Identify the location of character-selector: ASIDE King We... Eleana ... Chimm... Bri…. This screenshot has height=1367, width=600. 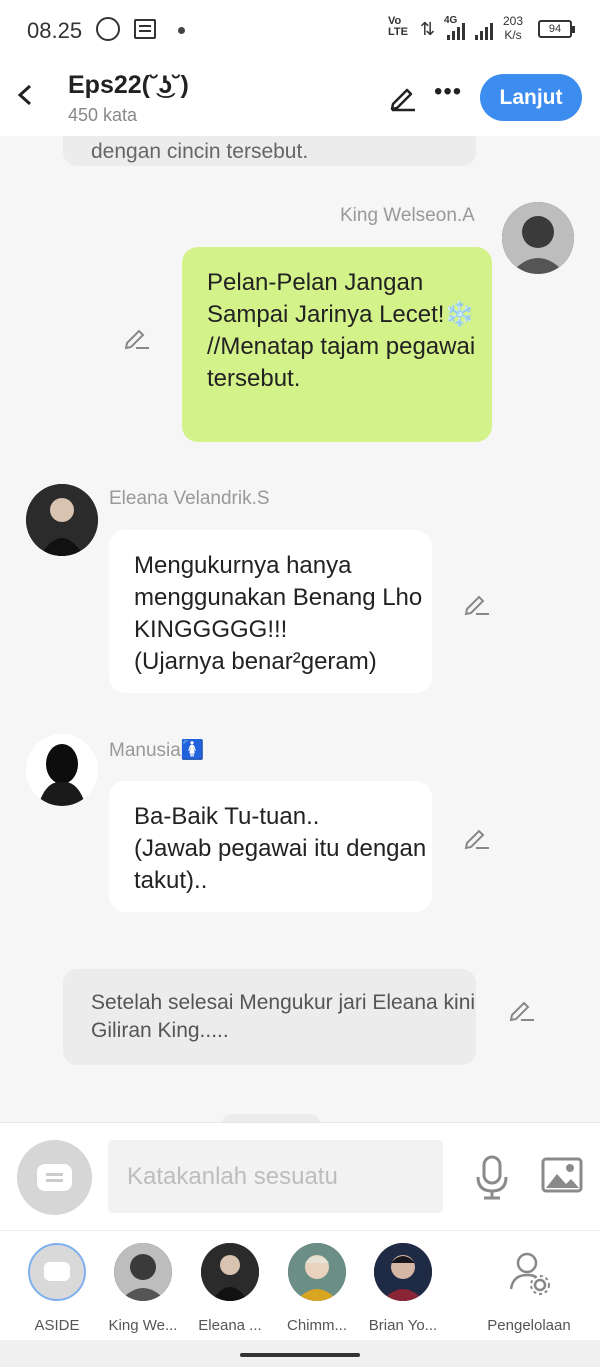
(300, 1285).